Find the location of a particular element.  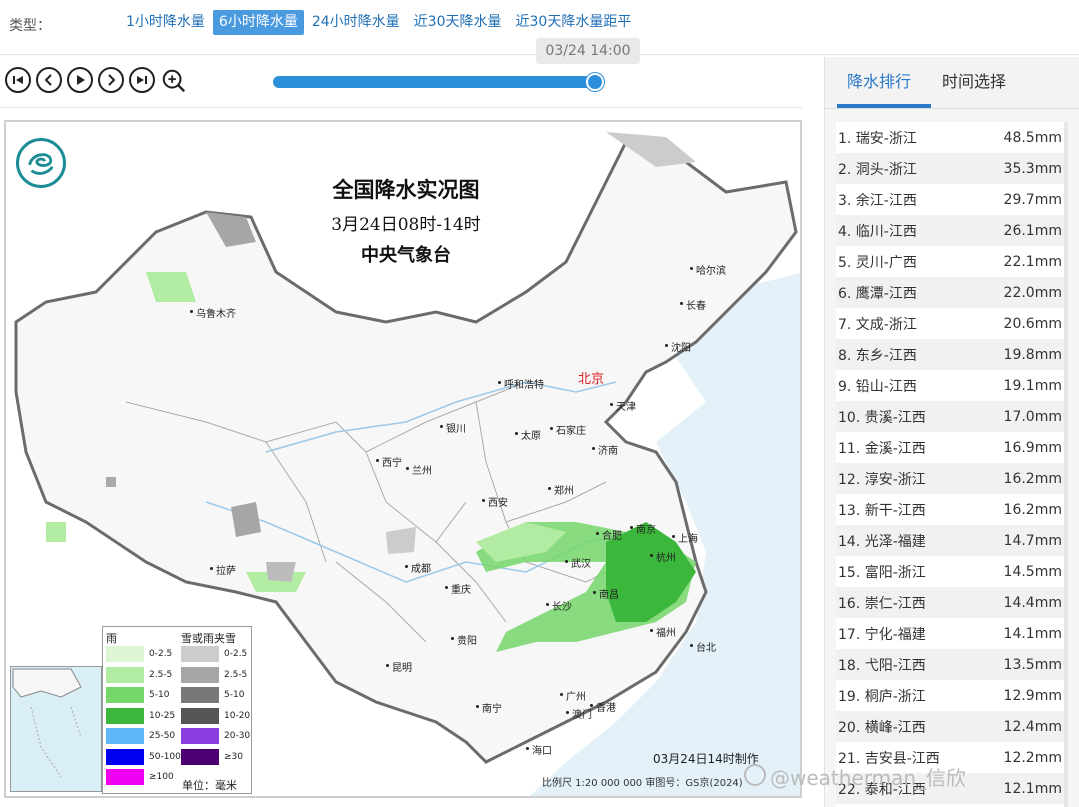

prev-frame-button is located at coordinates (49, 80).